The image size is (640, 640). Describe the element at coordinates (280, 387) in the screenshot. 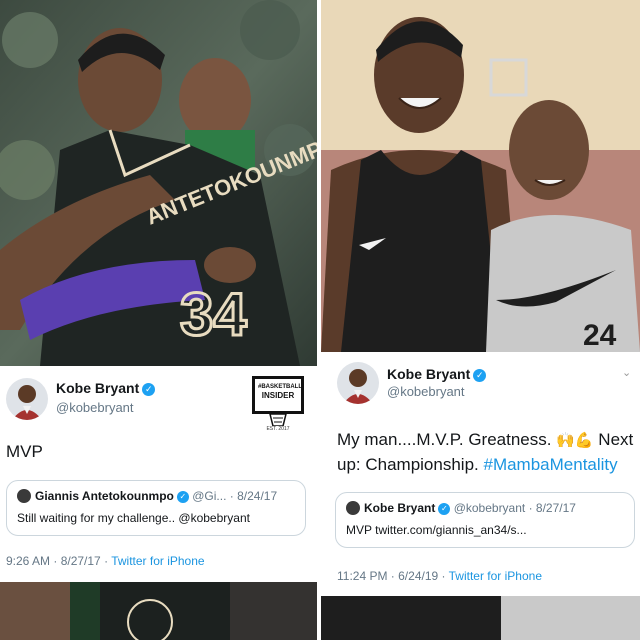

I see `logo-line1: #BASKETBALL` at that location.